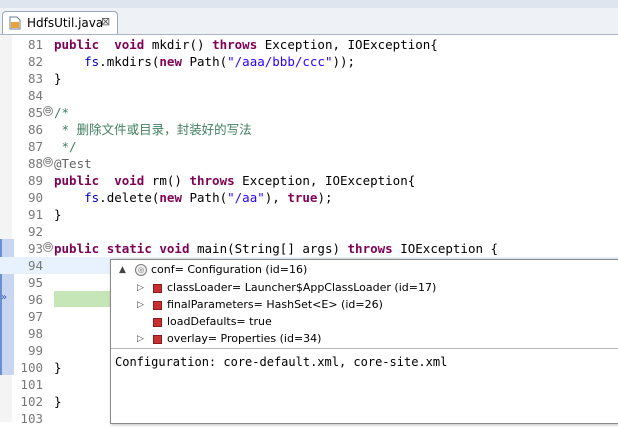  What do you see at coordinates (35, 282) in the screenshot?
I see `line-number: 95` at bounding box center [35, 282].